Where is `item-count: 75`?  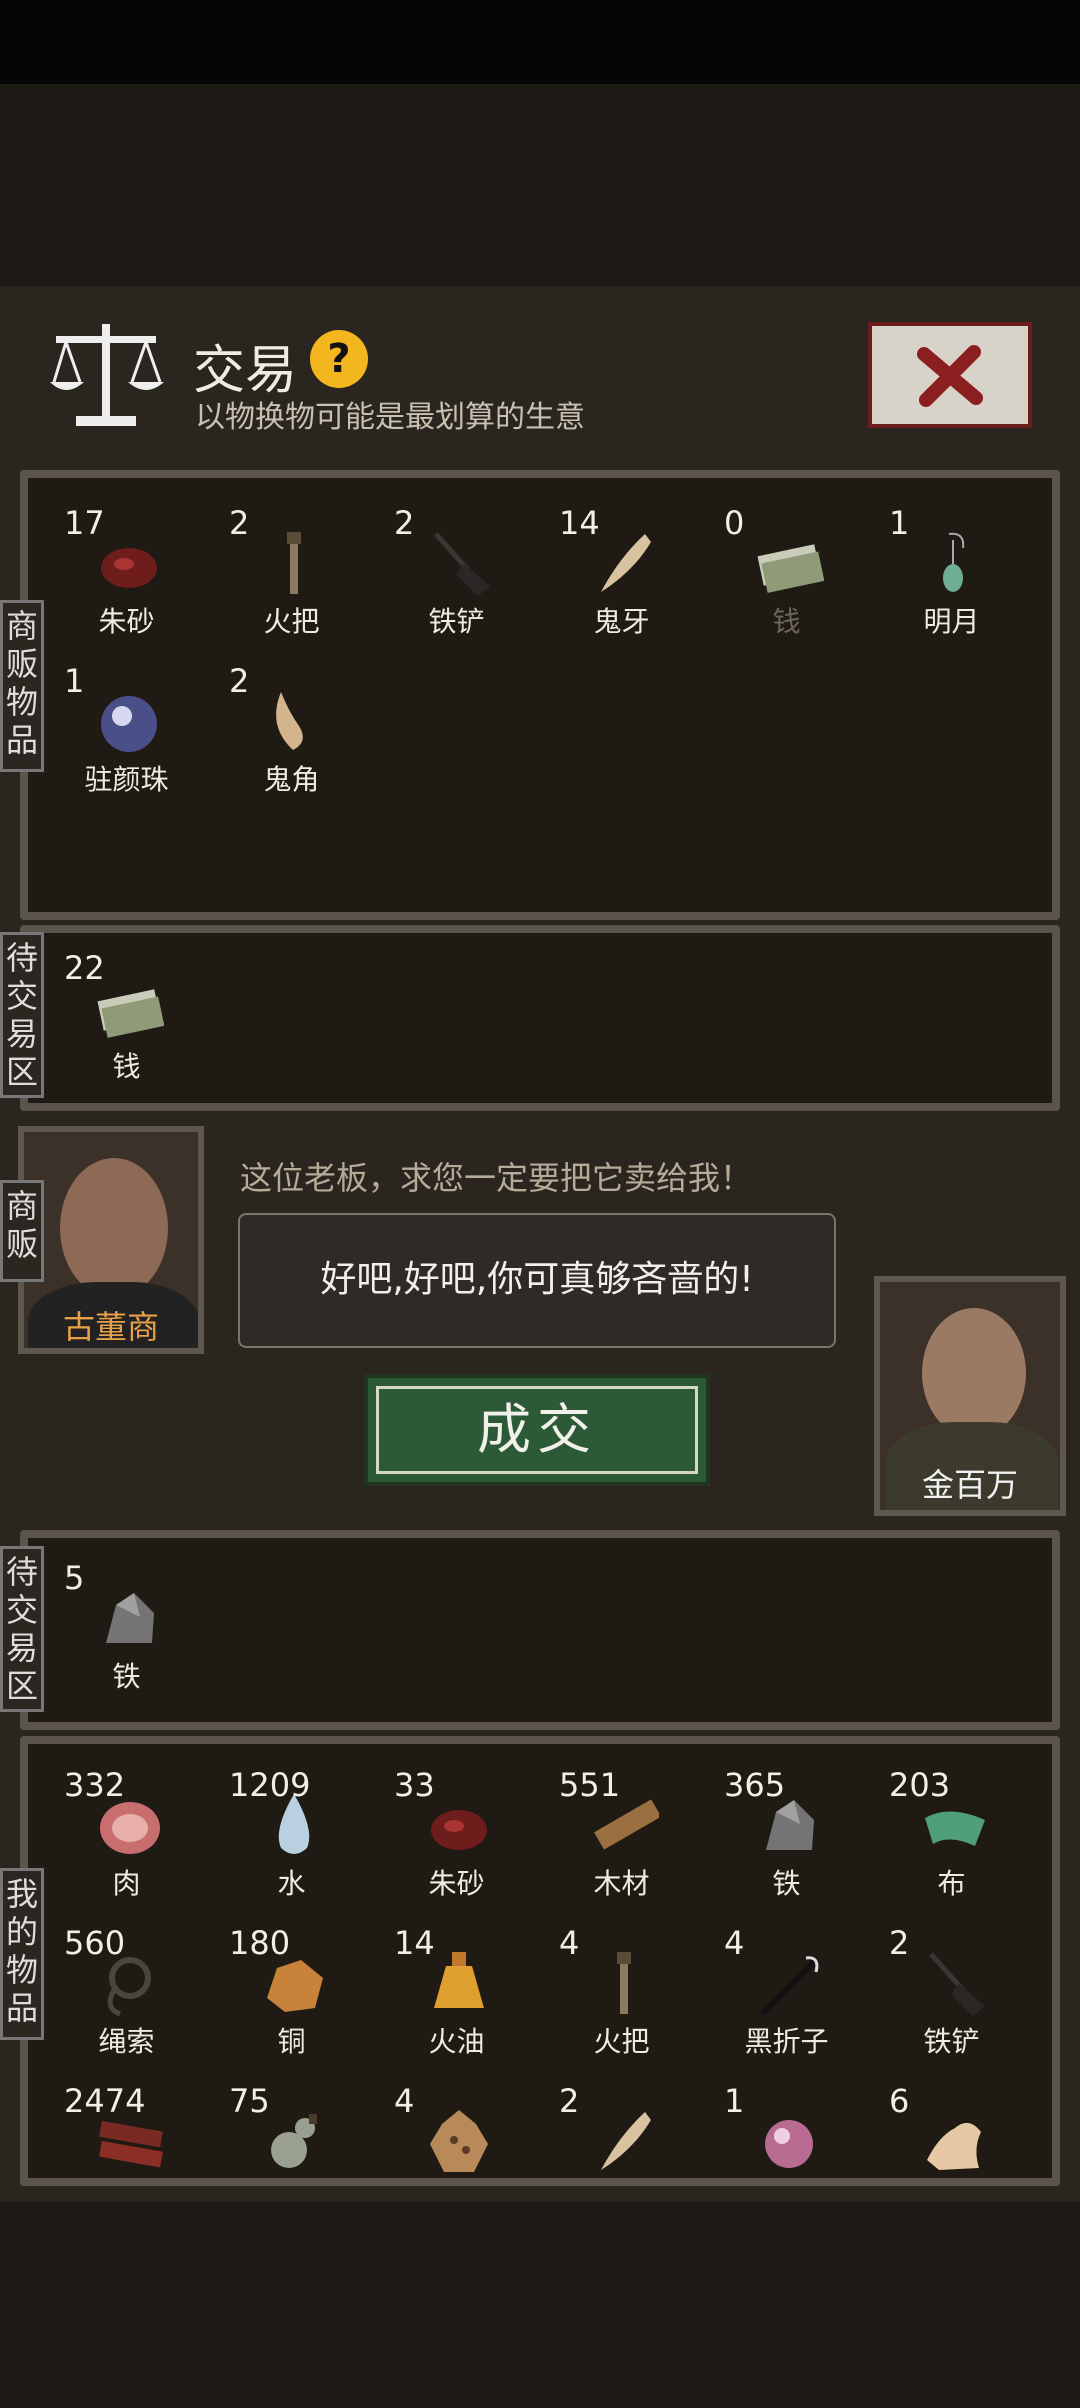
item-count: 75 is located at coordinates (249, 2101).